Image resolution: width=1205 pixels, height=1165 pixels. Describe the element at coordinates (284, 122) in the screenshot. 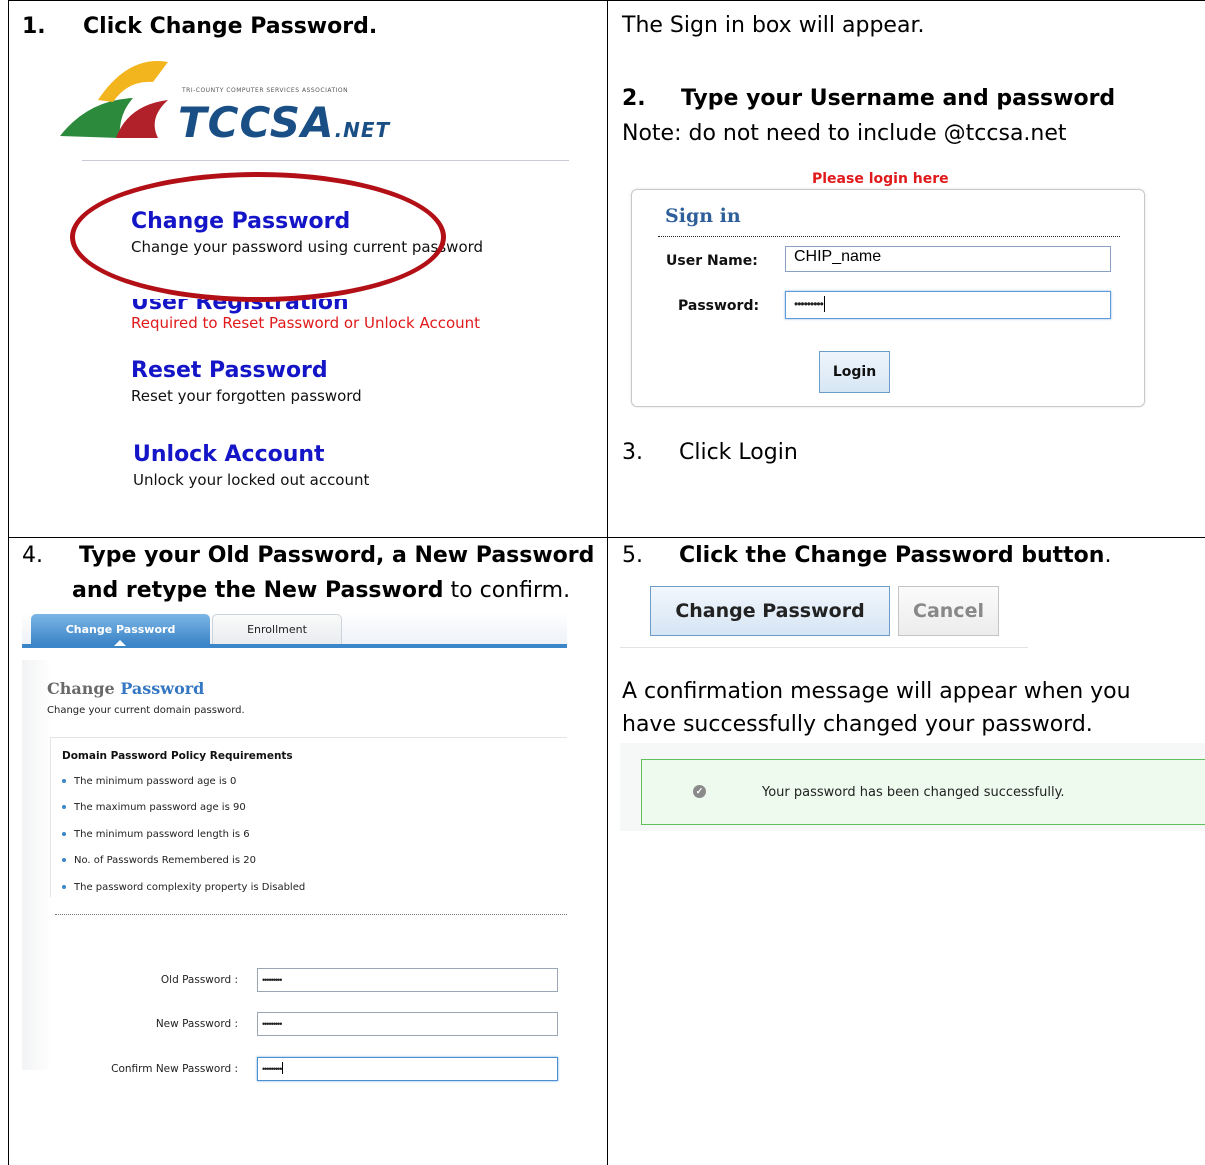

I see `logo-wordmark: TCCSA.NET` at that location.